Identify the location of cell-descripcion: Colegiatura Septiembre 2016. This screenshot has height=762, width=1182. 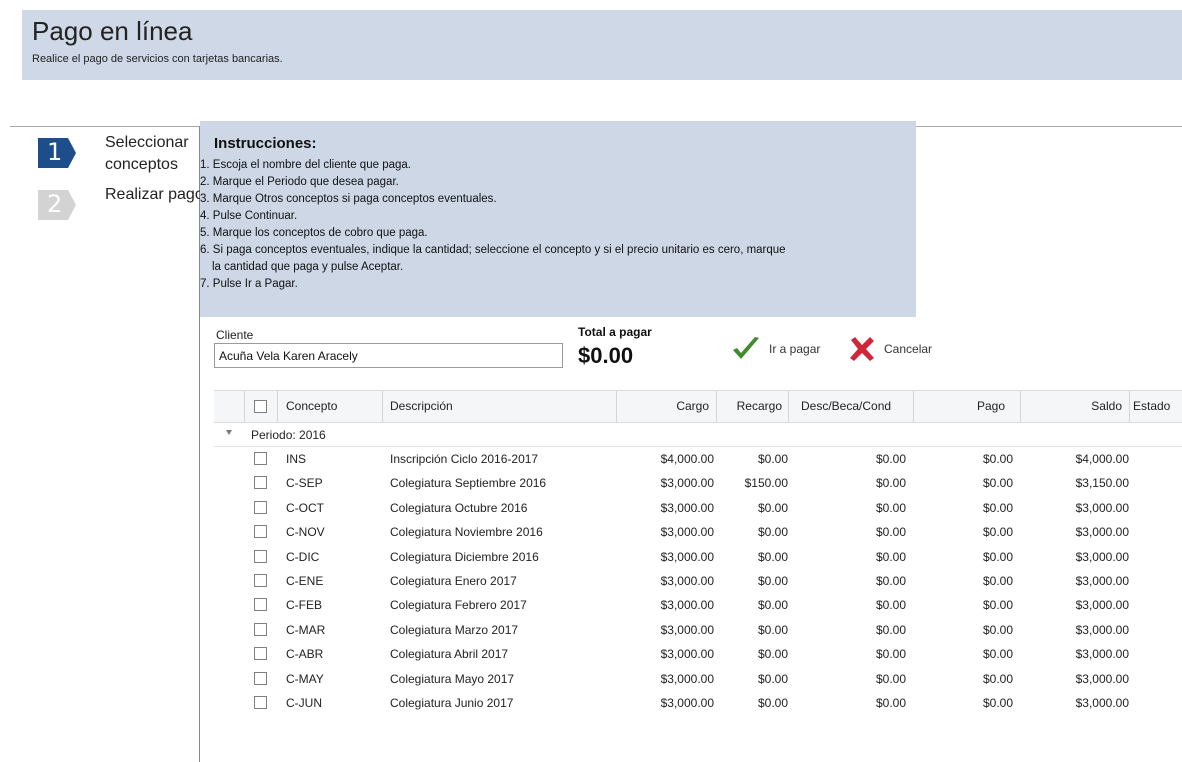
(468, 483).